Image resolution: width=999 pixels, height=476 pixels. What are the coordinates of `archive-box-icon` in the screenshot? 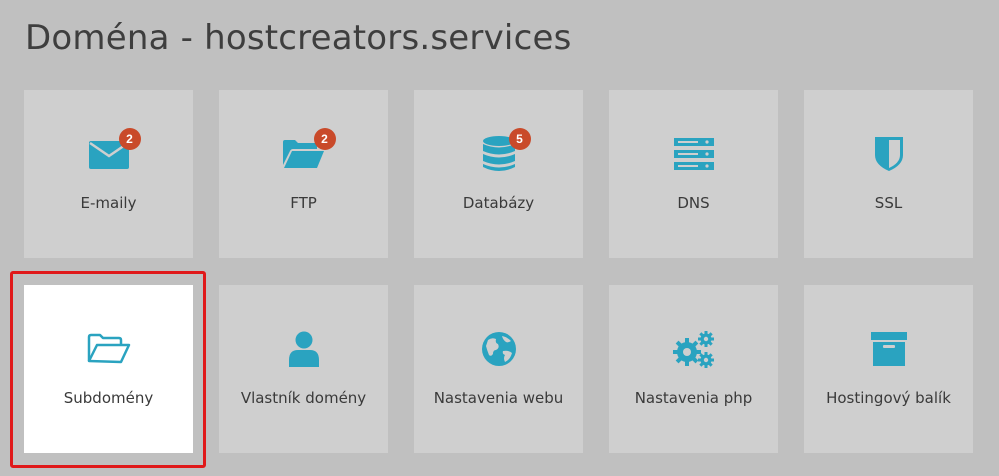 It's located at (889, 349).